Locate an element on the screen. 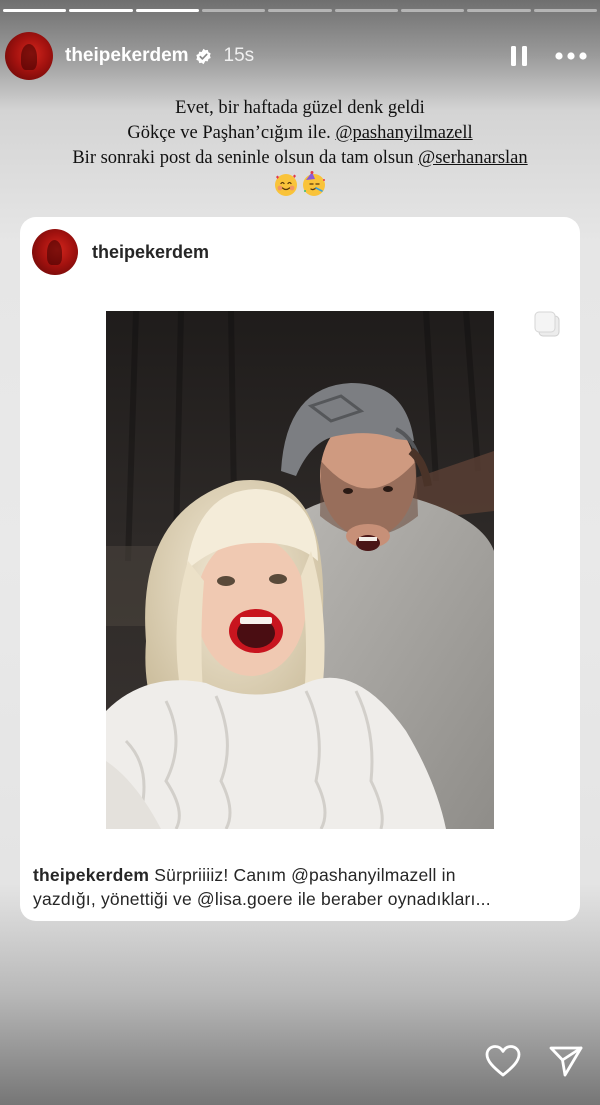 The image size is (600, 1105). story-avatar is located at coordinates (29, 56).